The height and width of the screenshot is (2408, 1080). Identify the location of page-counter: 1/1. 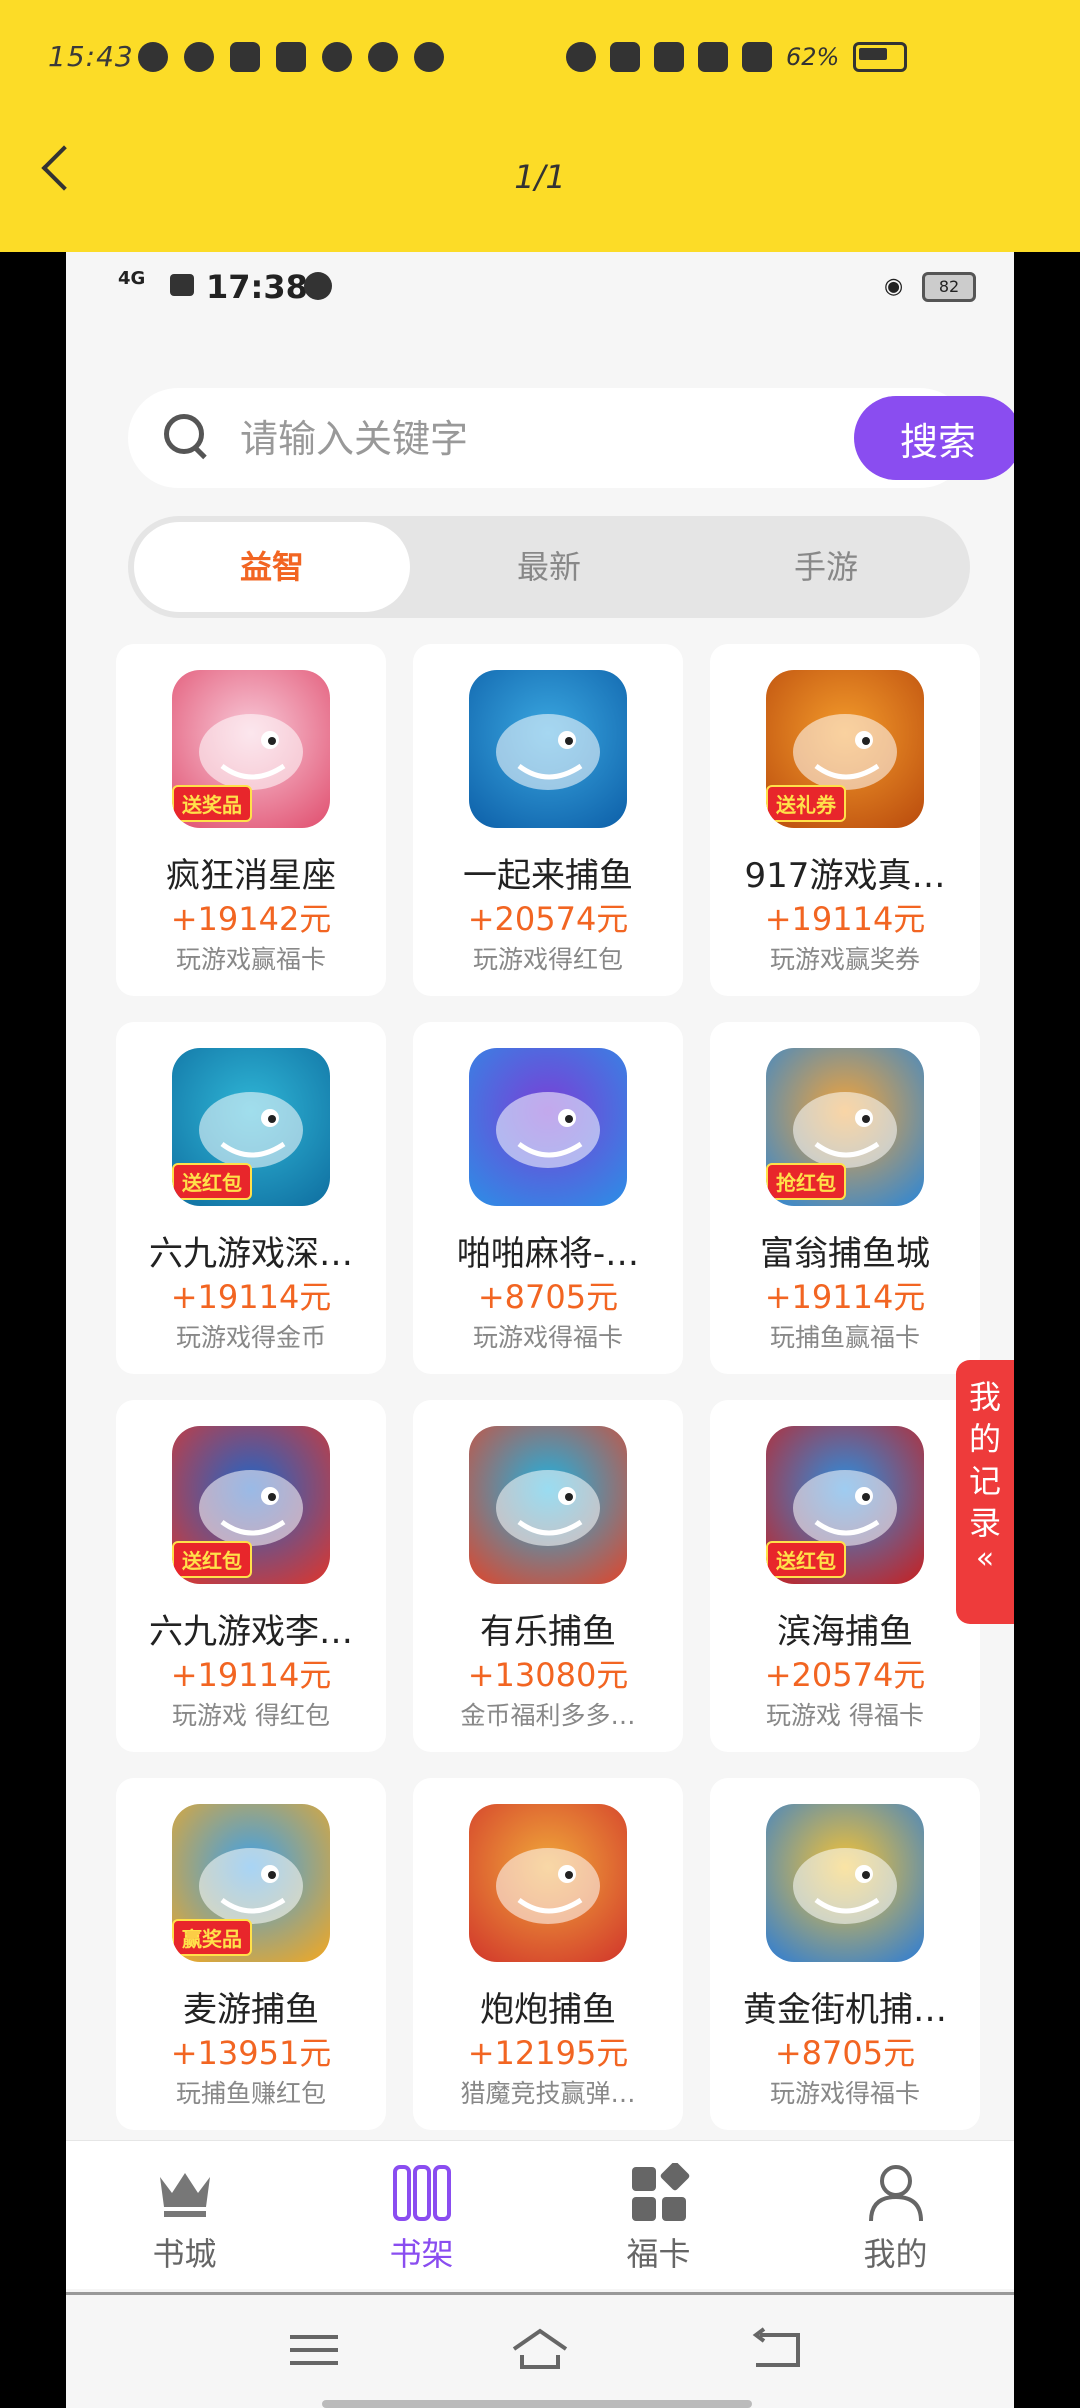
(540, 177).